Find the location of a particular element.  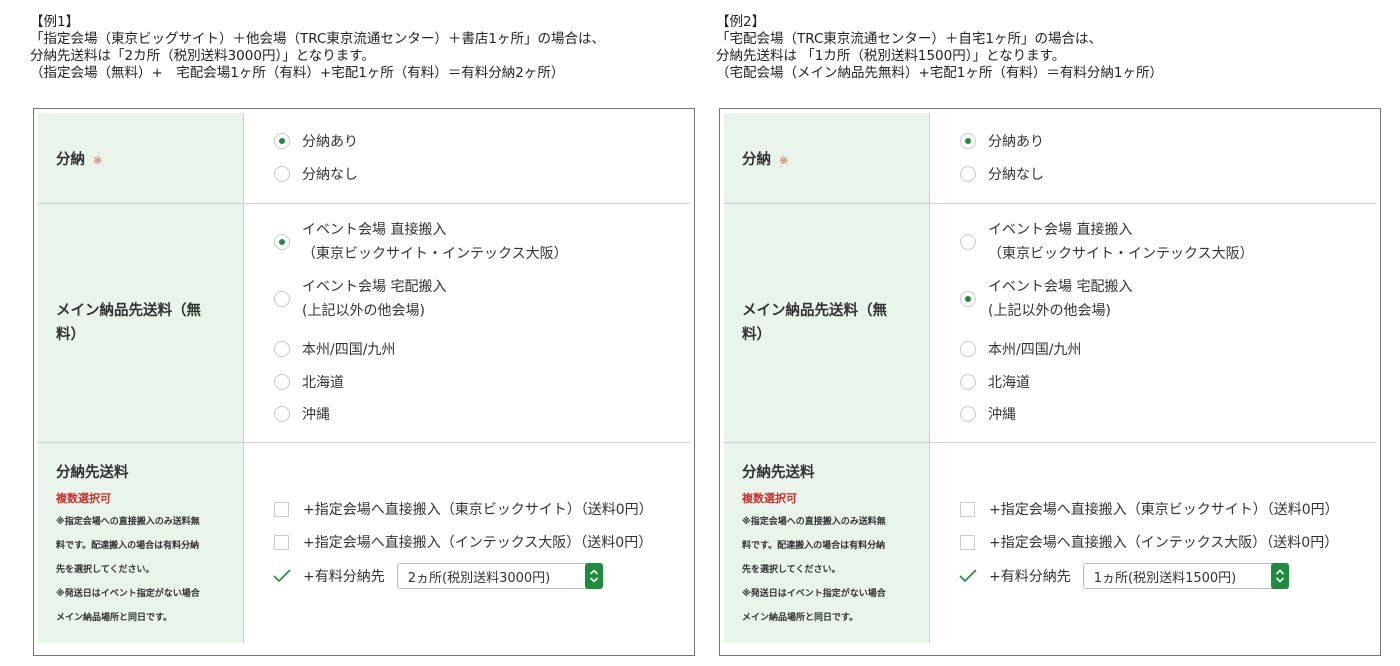

label-main-shipping: メイン納品先送料（無料） is located at coordinates (141, 323).